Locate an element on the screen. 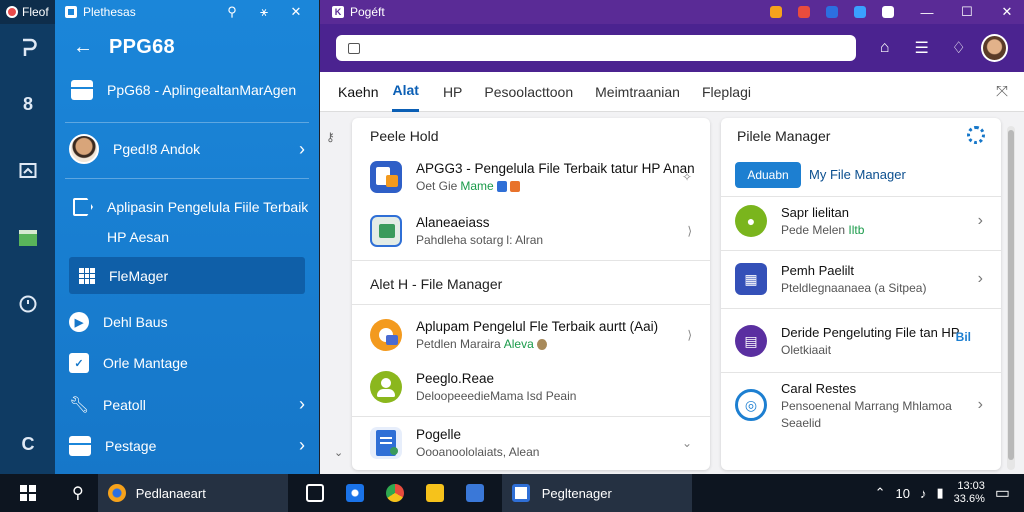 This screenshot has height=512, width=1024. photos-icon is located at coordinates (474, 493).